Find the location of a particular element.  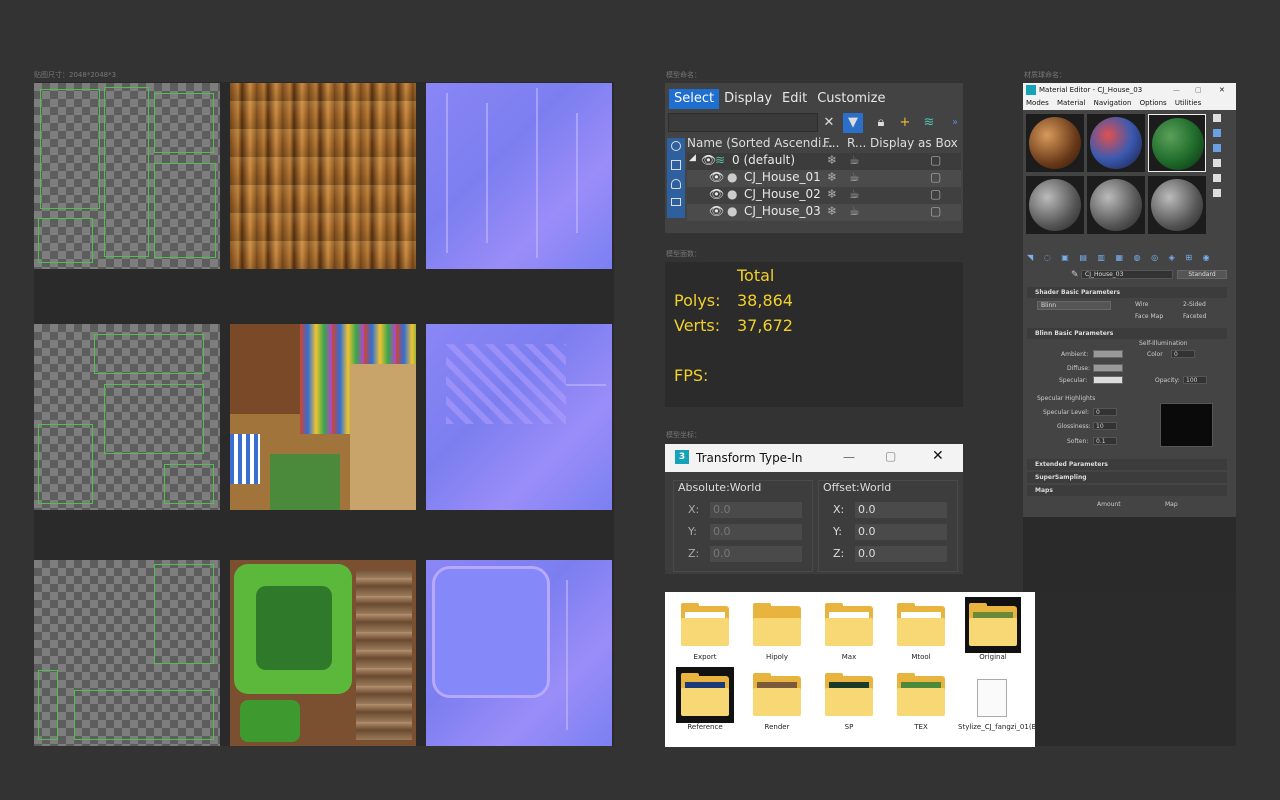

wire-checkbox: Wire is located at coordinates (1142, 304).